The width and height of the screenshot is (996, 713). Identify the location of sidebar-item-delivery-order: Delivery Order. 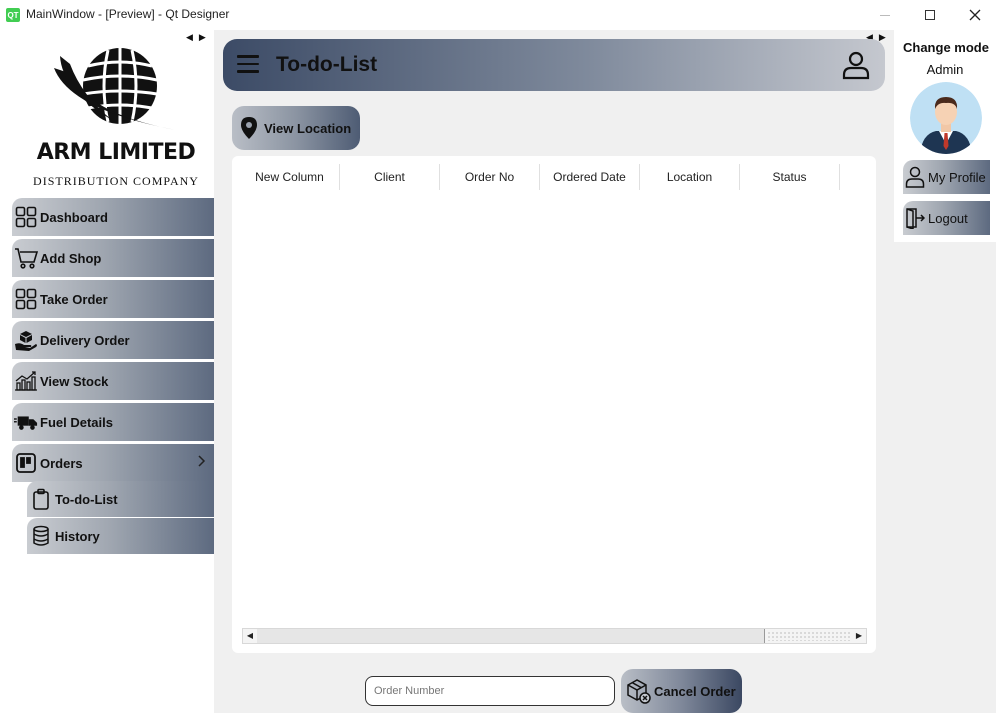
(113, 340).